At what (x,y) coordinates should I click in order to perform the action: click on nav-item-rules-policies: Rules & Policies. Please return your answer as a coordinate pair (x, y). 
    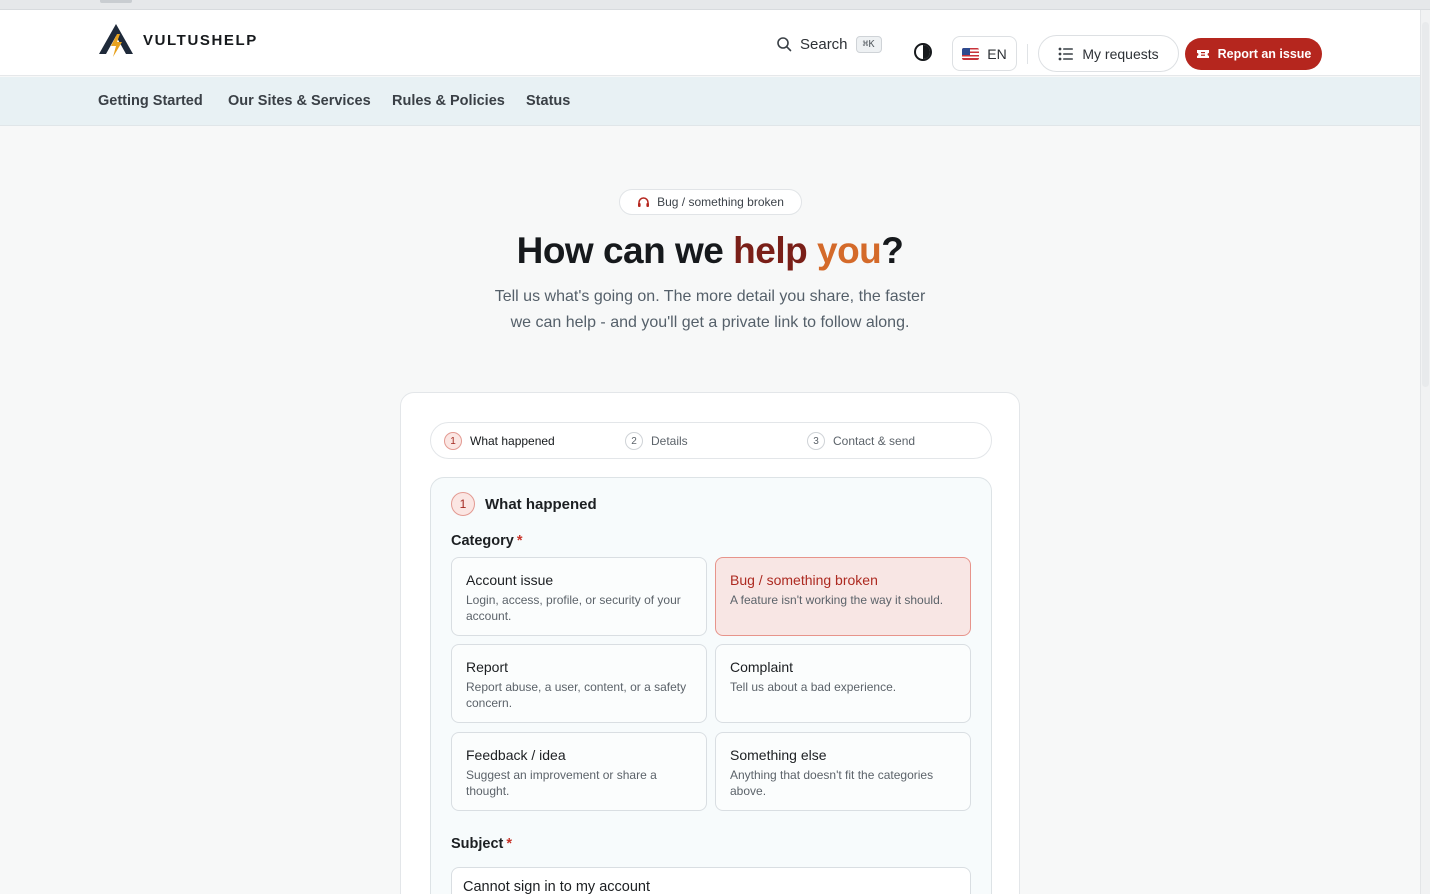
    Looking at the image, I should click on (448, 101).